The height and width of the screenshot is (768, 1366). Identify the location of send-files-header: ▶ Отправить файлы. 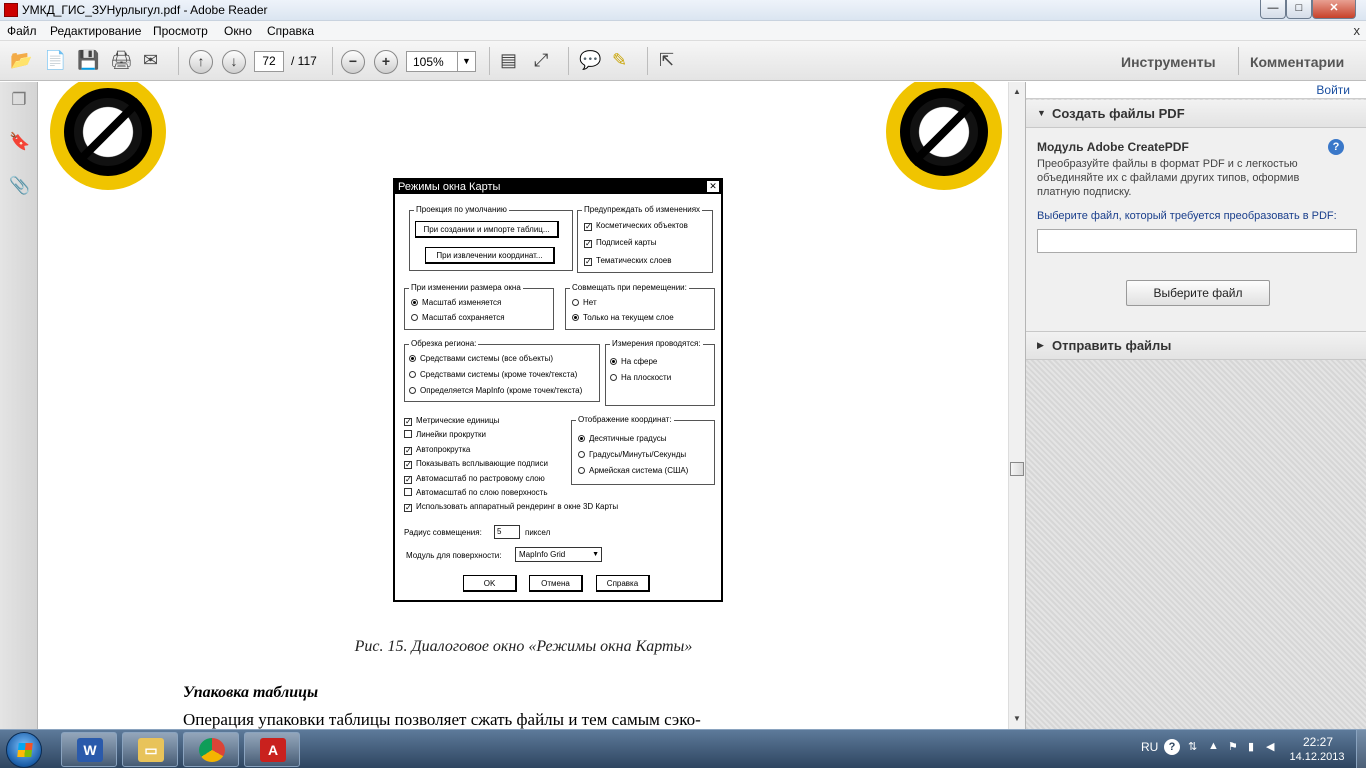
(1196, 346).